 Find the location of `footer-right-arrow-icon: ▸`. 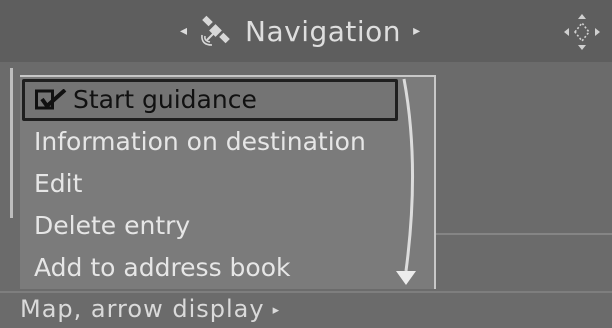

footer-right-arrow-icon: ▸ is located at coordinates (276, 310).